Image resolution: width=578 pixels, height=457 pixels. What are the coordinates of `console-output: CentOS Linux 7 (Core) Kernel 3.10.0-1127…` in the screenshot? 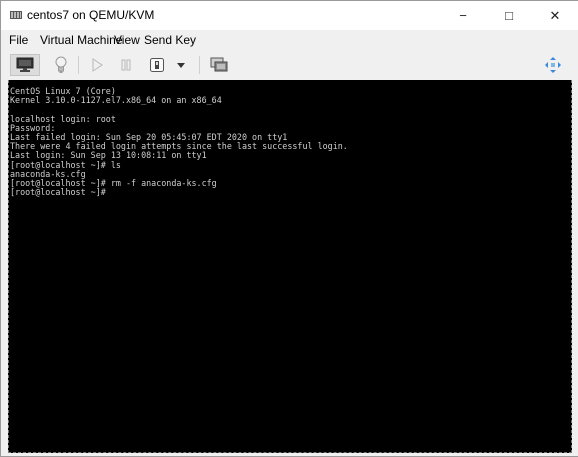 It's located at (179, 142).